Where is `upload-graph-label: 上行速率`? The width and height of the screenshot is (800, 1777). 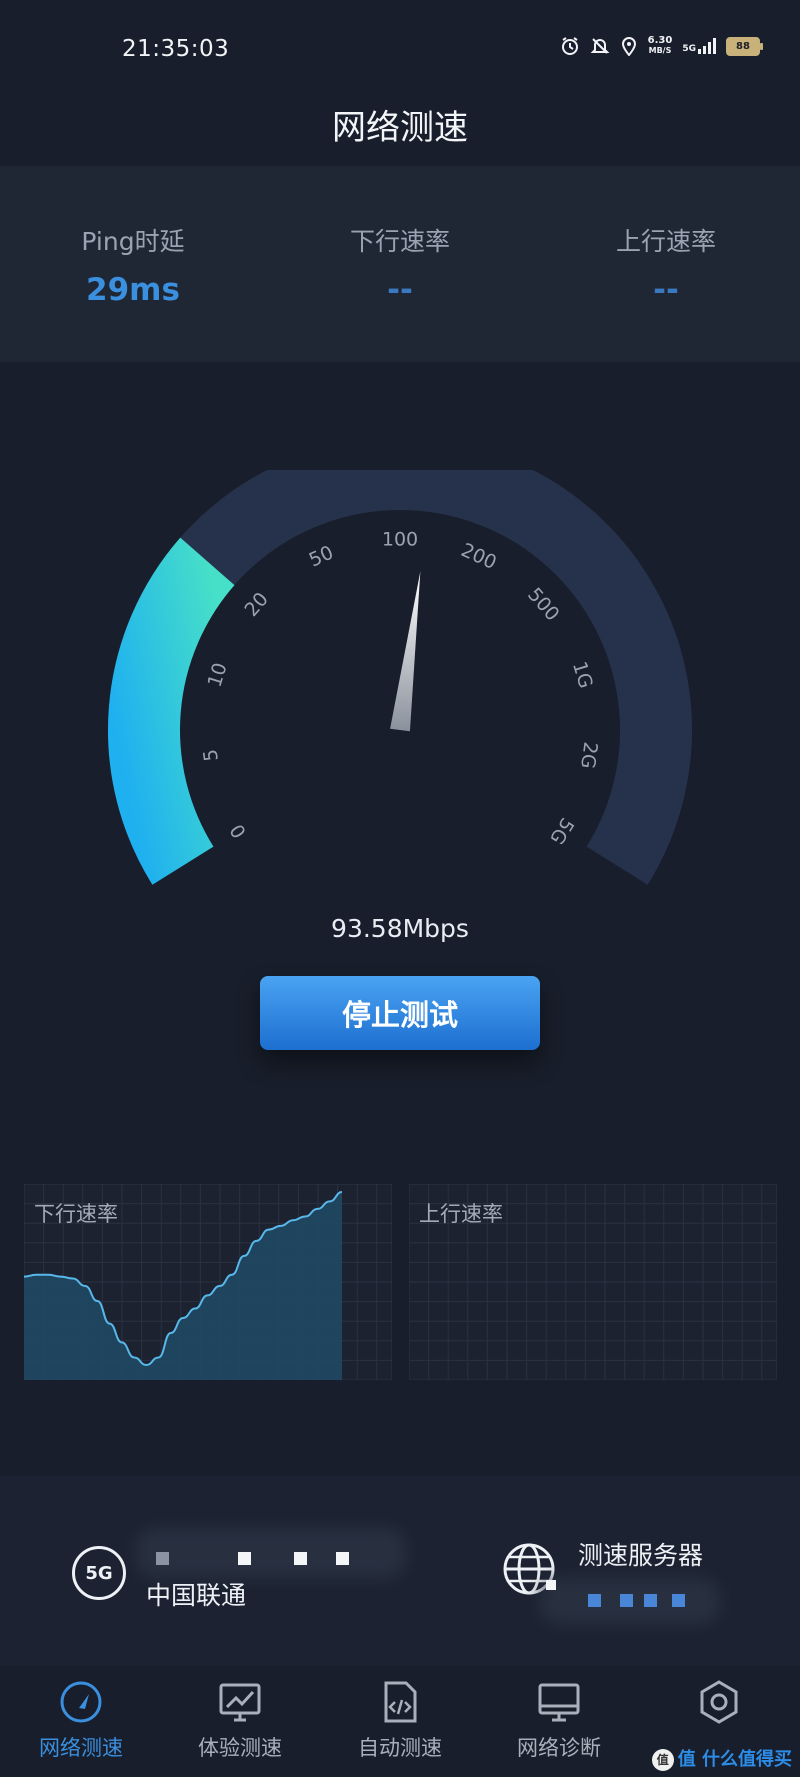
upload-graph-label: 上行速率 is located at coordinates (461, 1214).